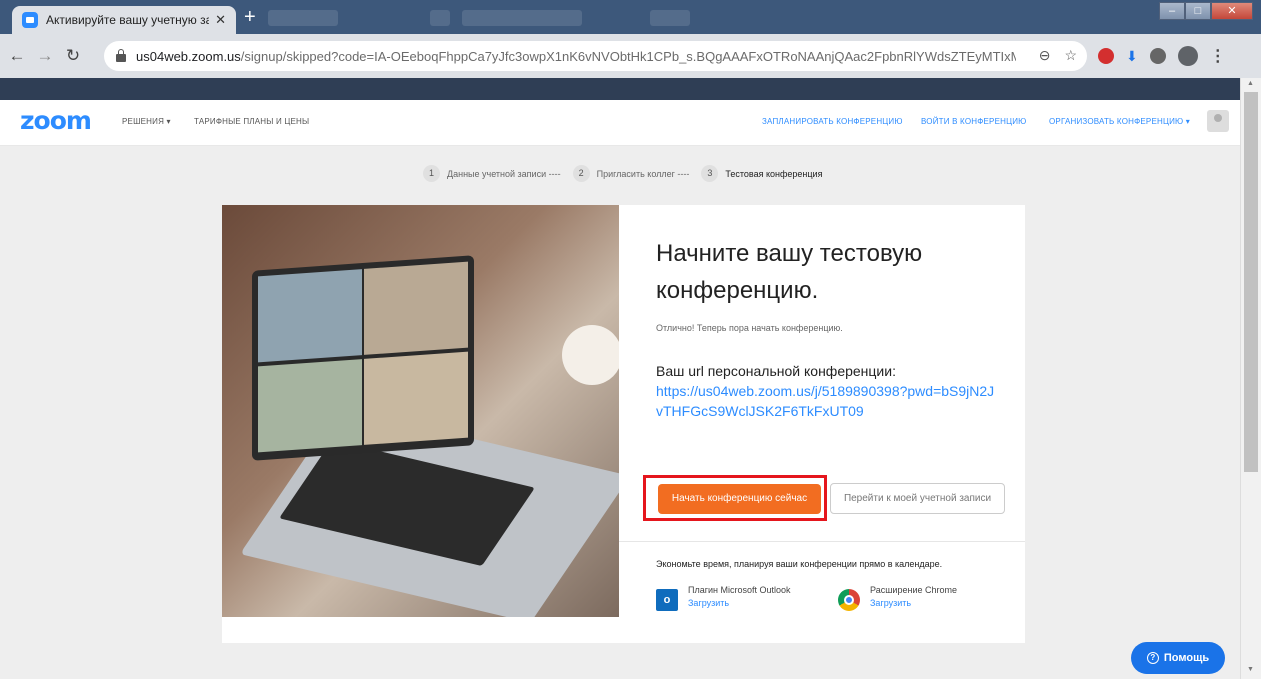 This screenshot has height=679, width=1261. Describe the element at coordinates (739, 603) in the screenshot. I see `outlook-download-link: Загрузить` at that location.